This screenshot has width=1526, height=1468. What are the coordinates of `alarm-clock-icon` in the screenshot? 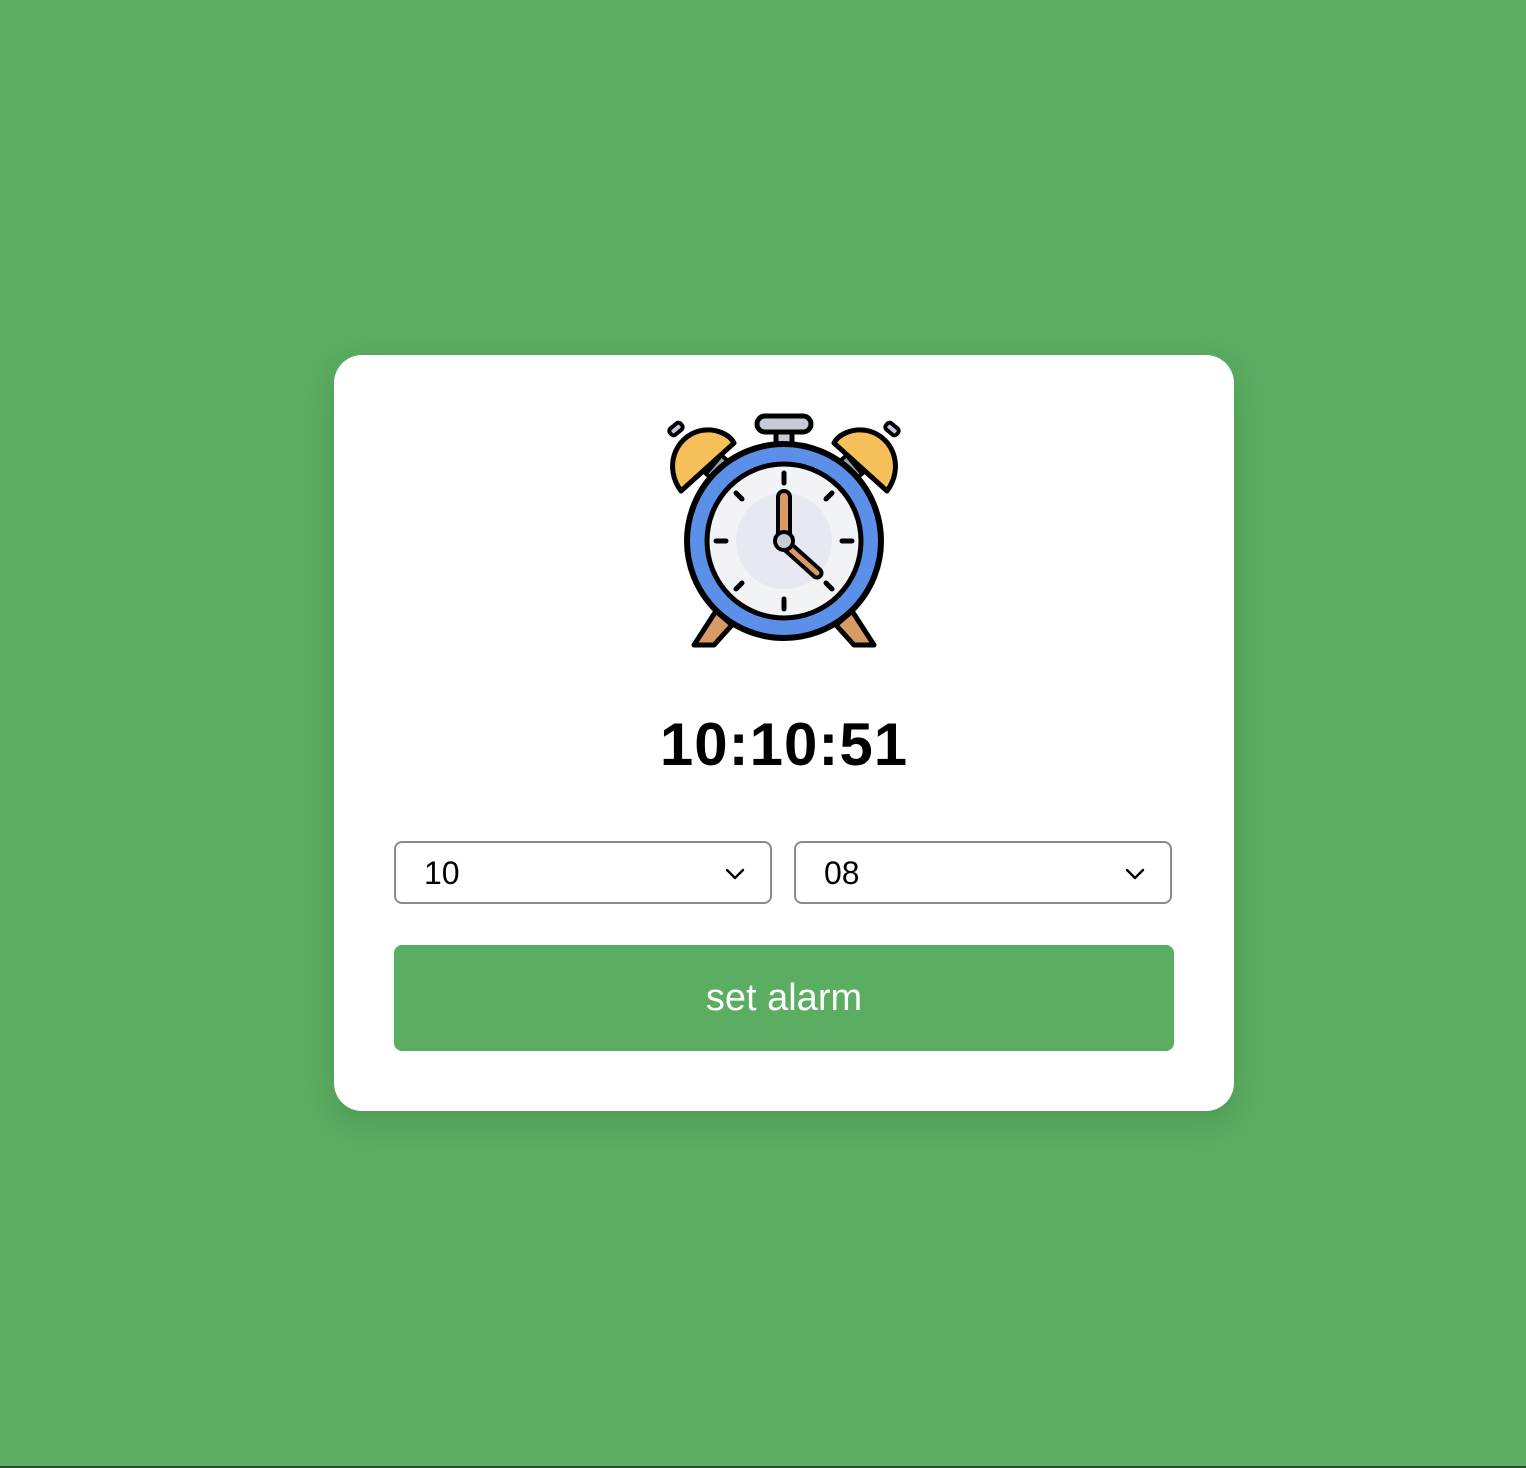 It's located at (784, 530).